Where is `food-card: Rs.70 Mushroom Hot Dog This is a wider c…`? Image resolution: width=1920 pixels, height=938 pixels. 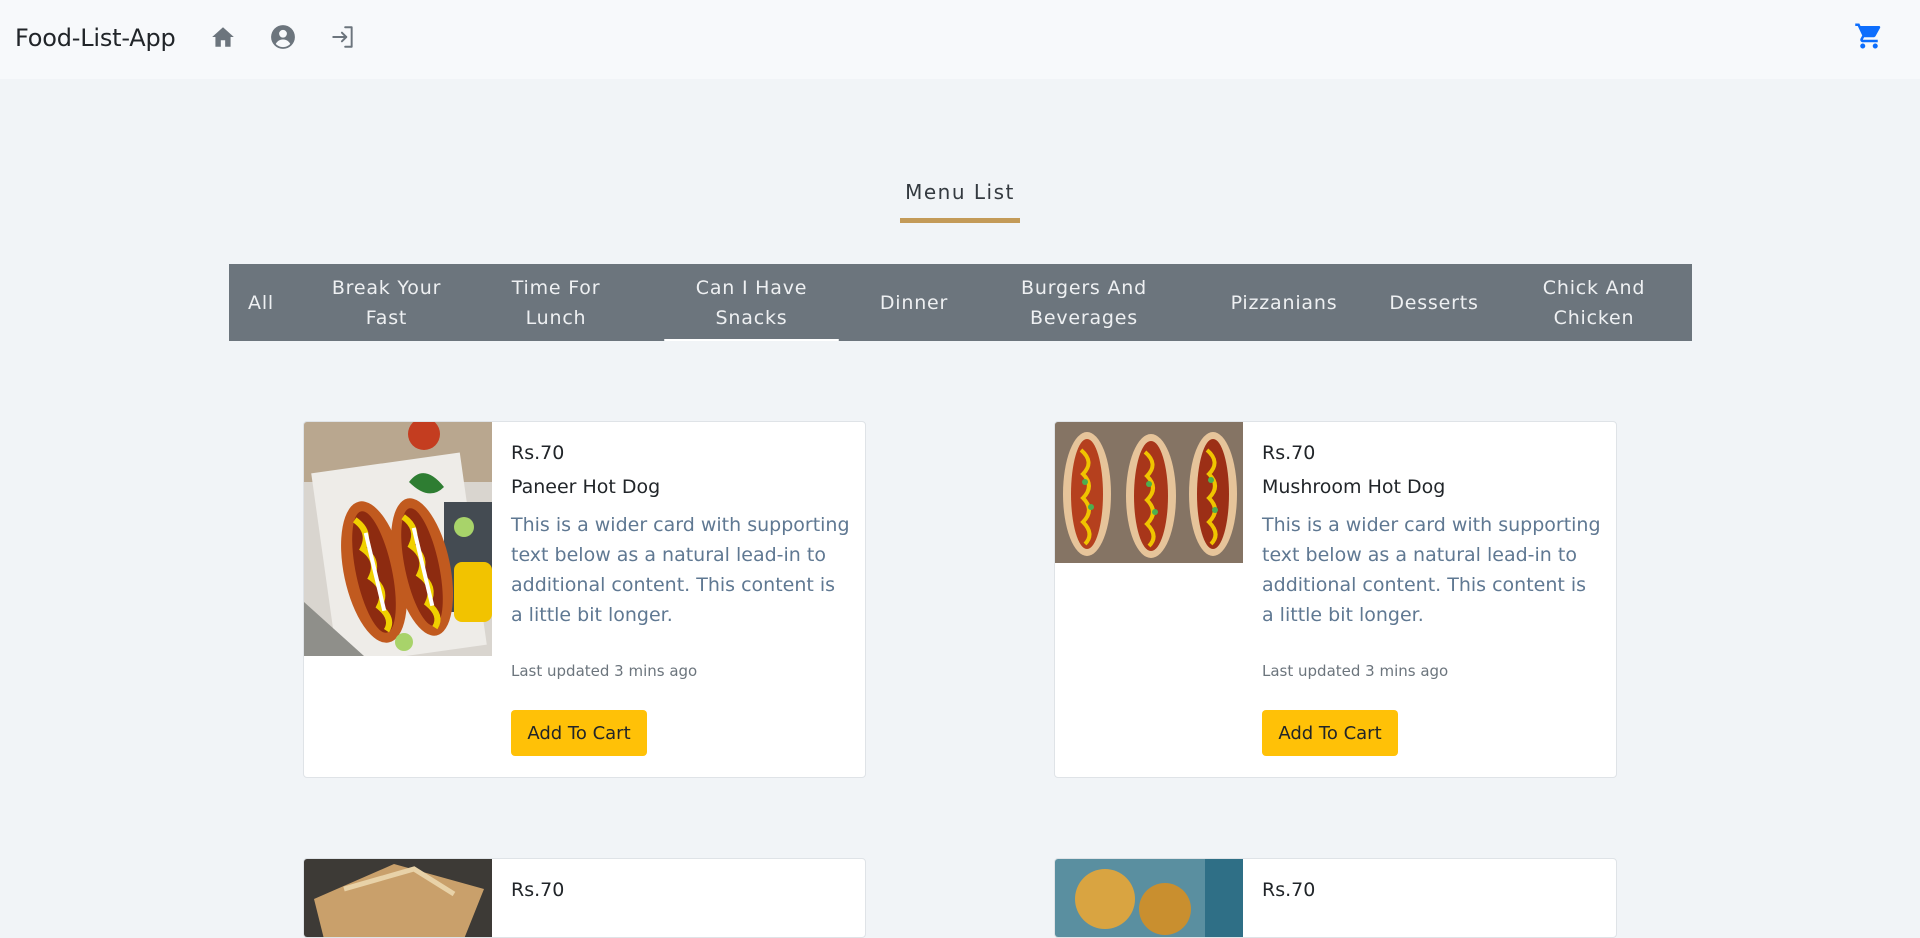
food-card: Rs.70 Mushroom Hot Dog This is a wider c… is located at coordinates (1335, 599).